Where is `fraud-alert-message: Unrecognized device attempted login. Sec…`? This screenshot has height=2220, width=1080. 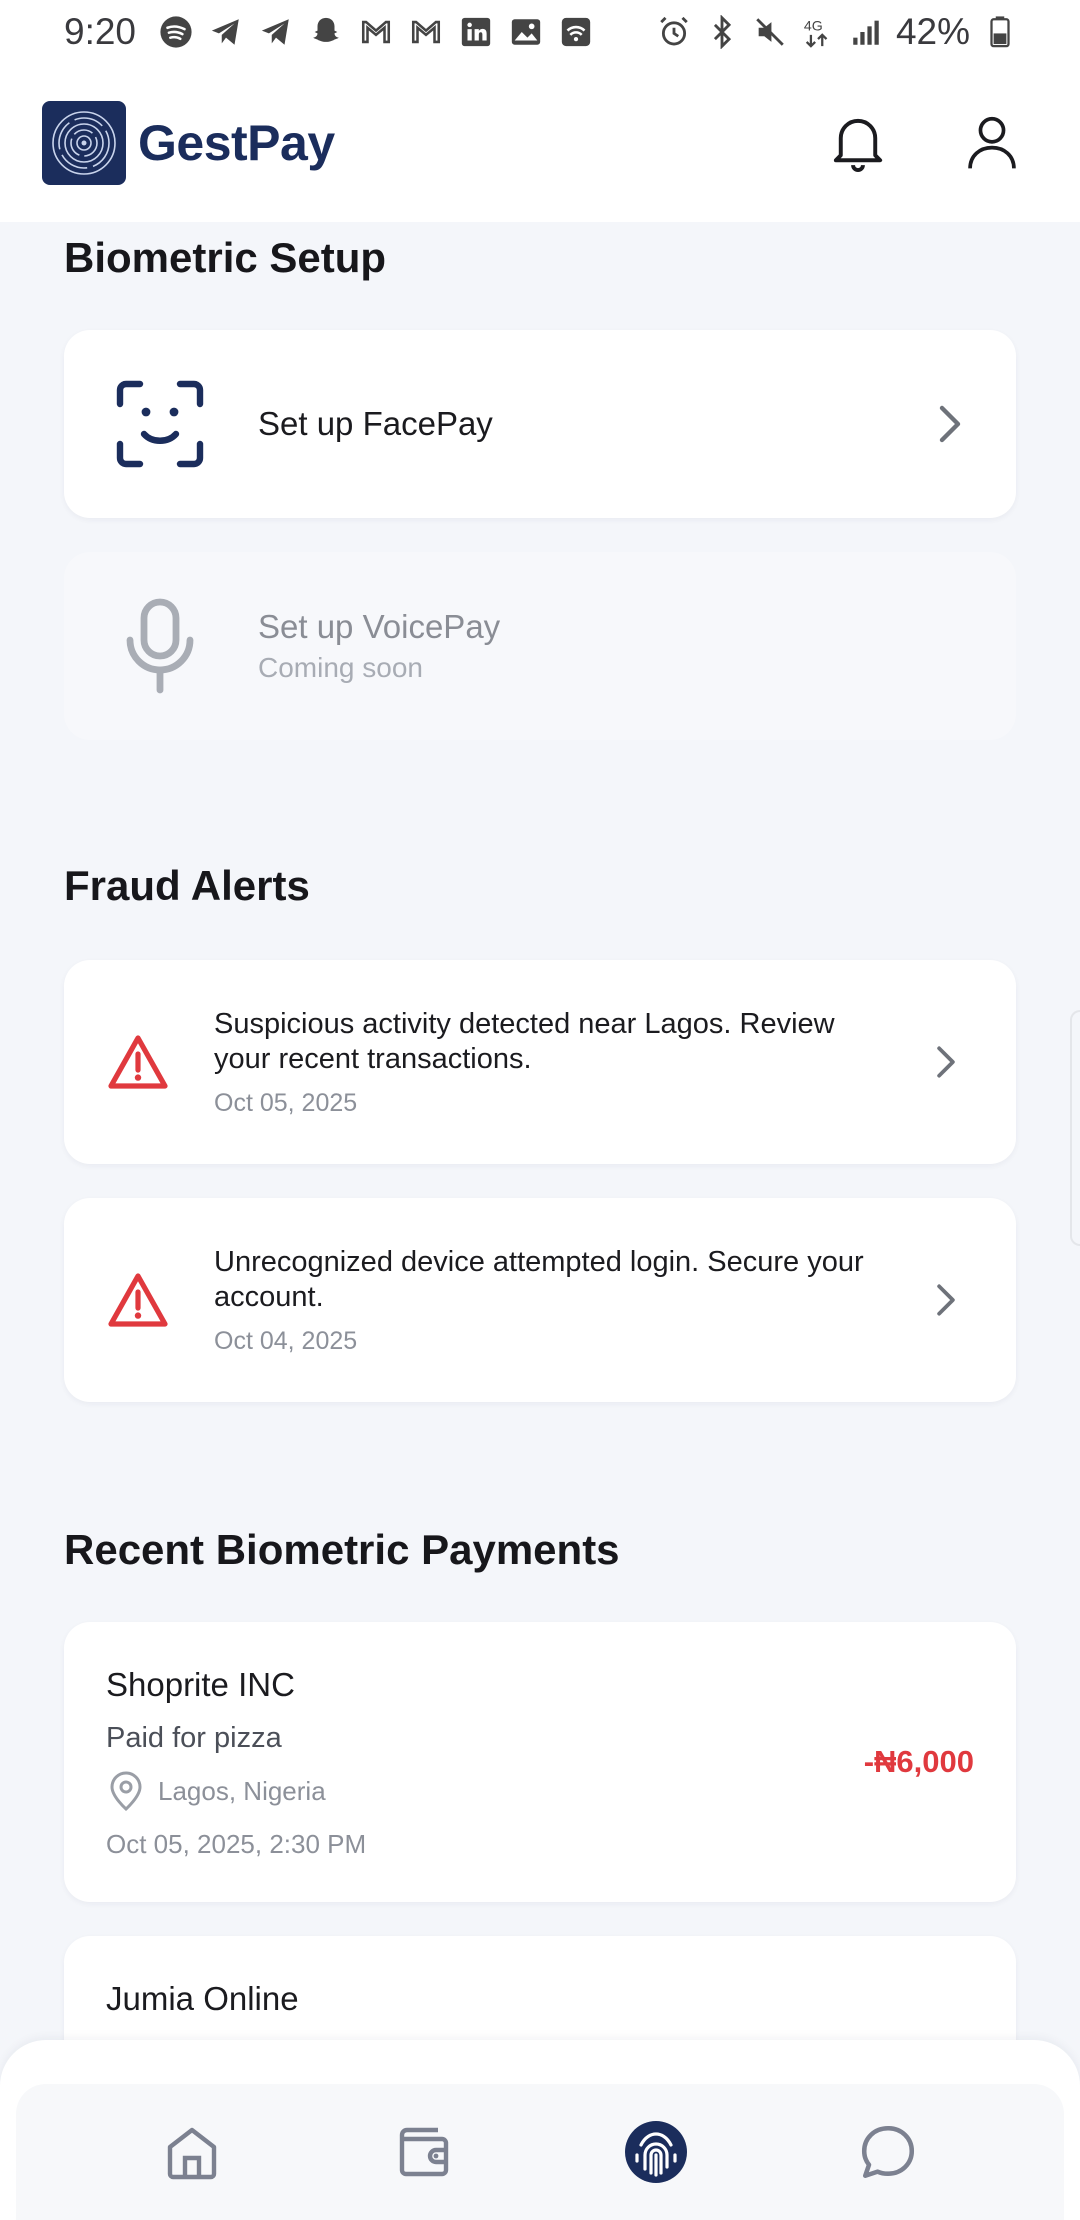
fraud-alert-message: Unrecognized device attempted login. Sec… is located at coordinates (539, 1279).